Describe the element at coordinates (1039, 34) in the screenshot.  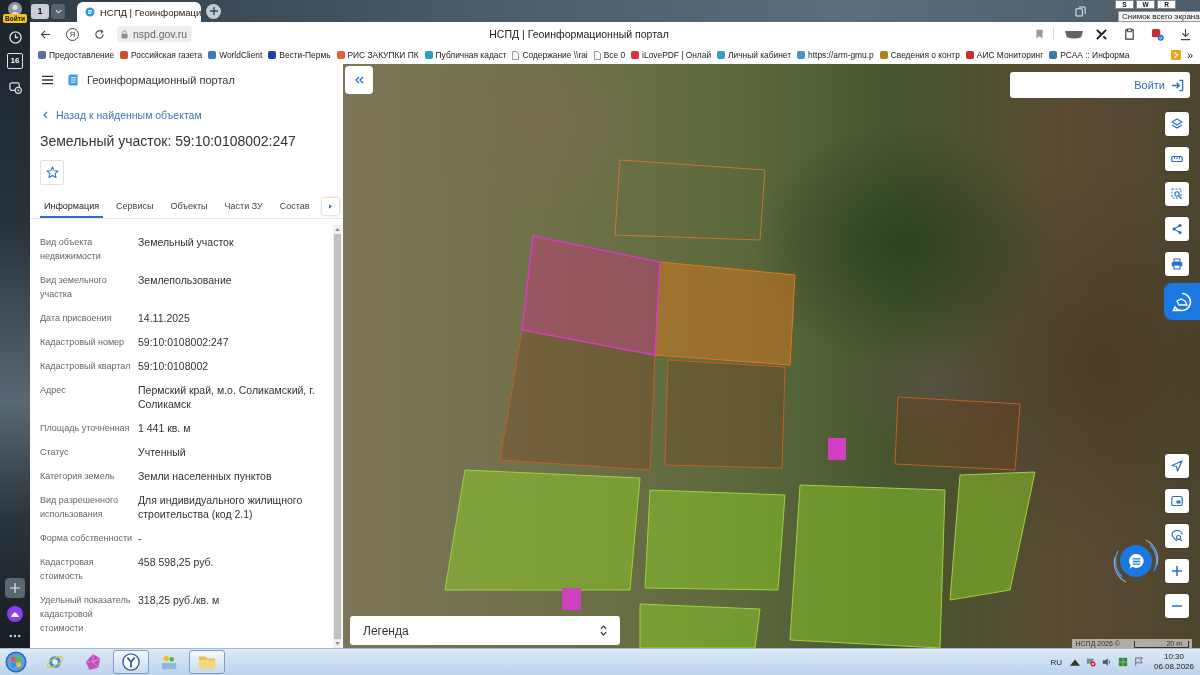
I see `bookmark-icon` at that location.